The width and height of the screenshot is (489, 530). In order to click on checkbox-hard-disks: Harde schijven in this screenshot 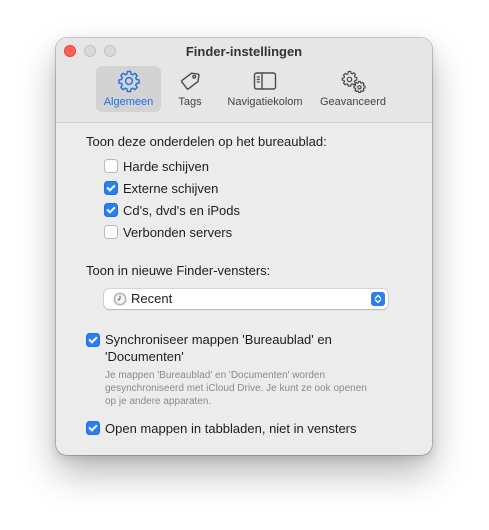, I will do `click(156, 166)`.